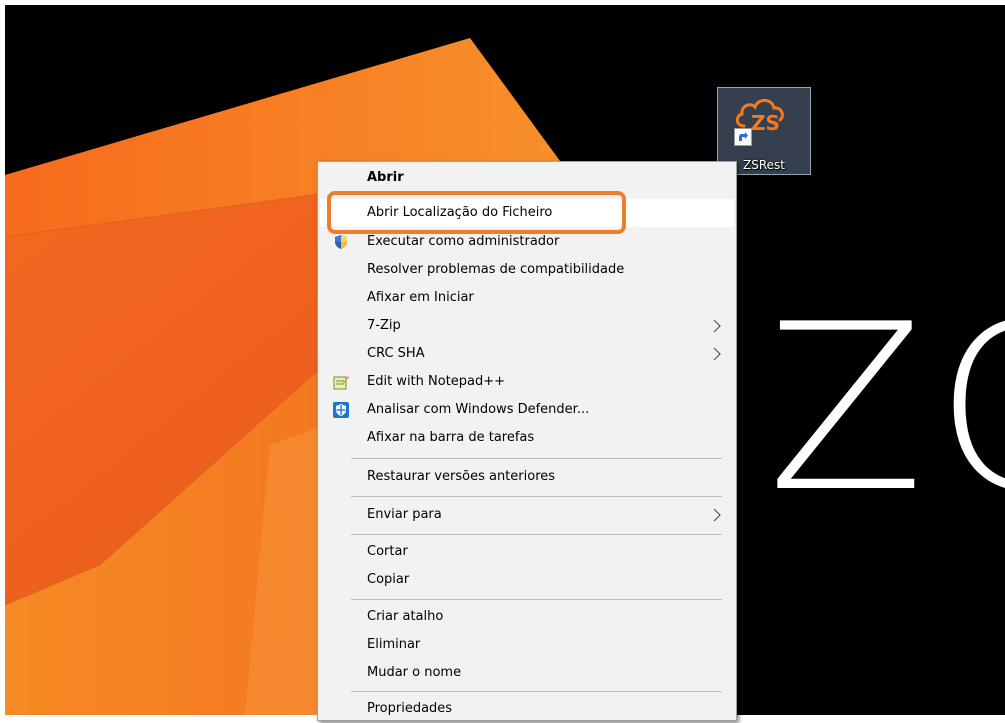 The width and height of the screenshot is (1005, 723). Describe the element at coordinates (451, 437) in the screenshot. I see `menu-item-label: Afixar na barra de tarefas` at that location.